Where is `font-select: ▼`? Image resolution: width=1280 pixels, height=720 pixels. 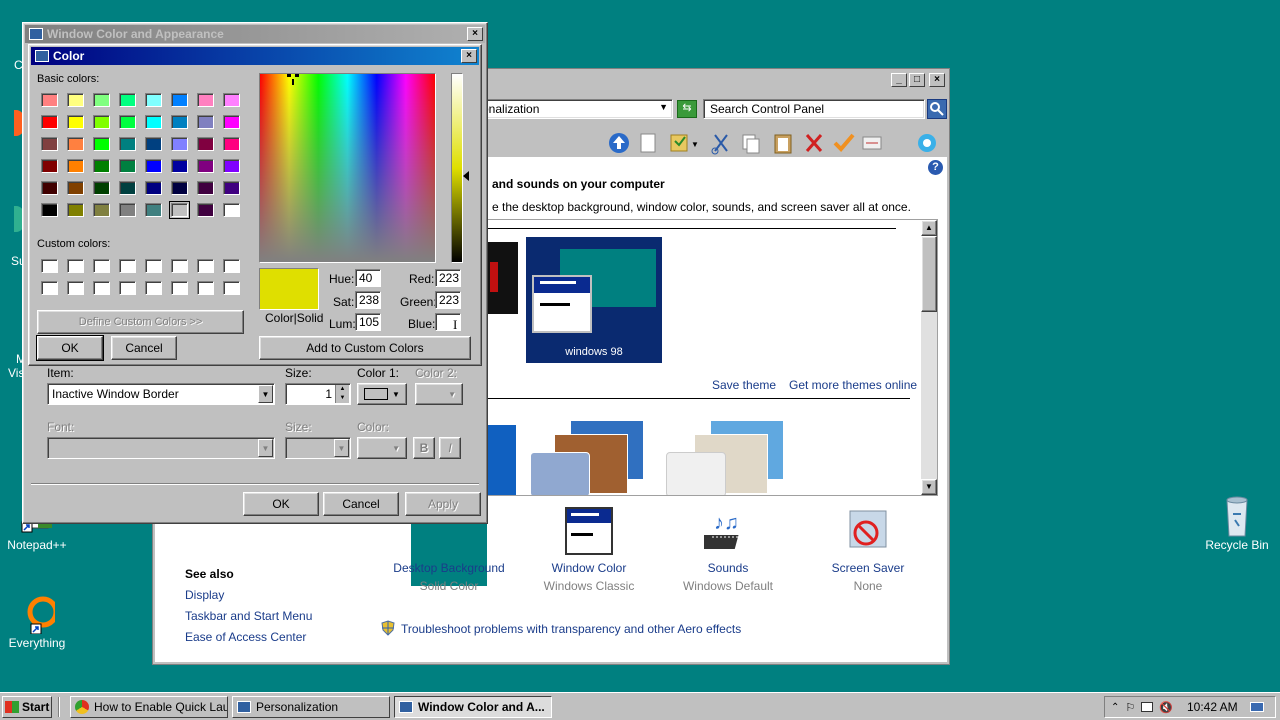
font-select: ▼ is located at coordinates (161, 448).